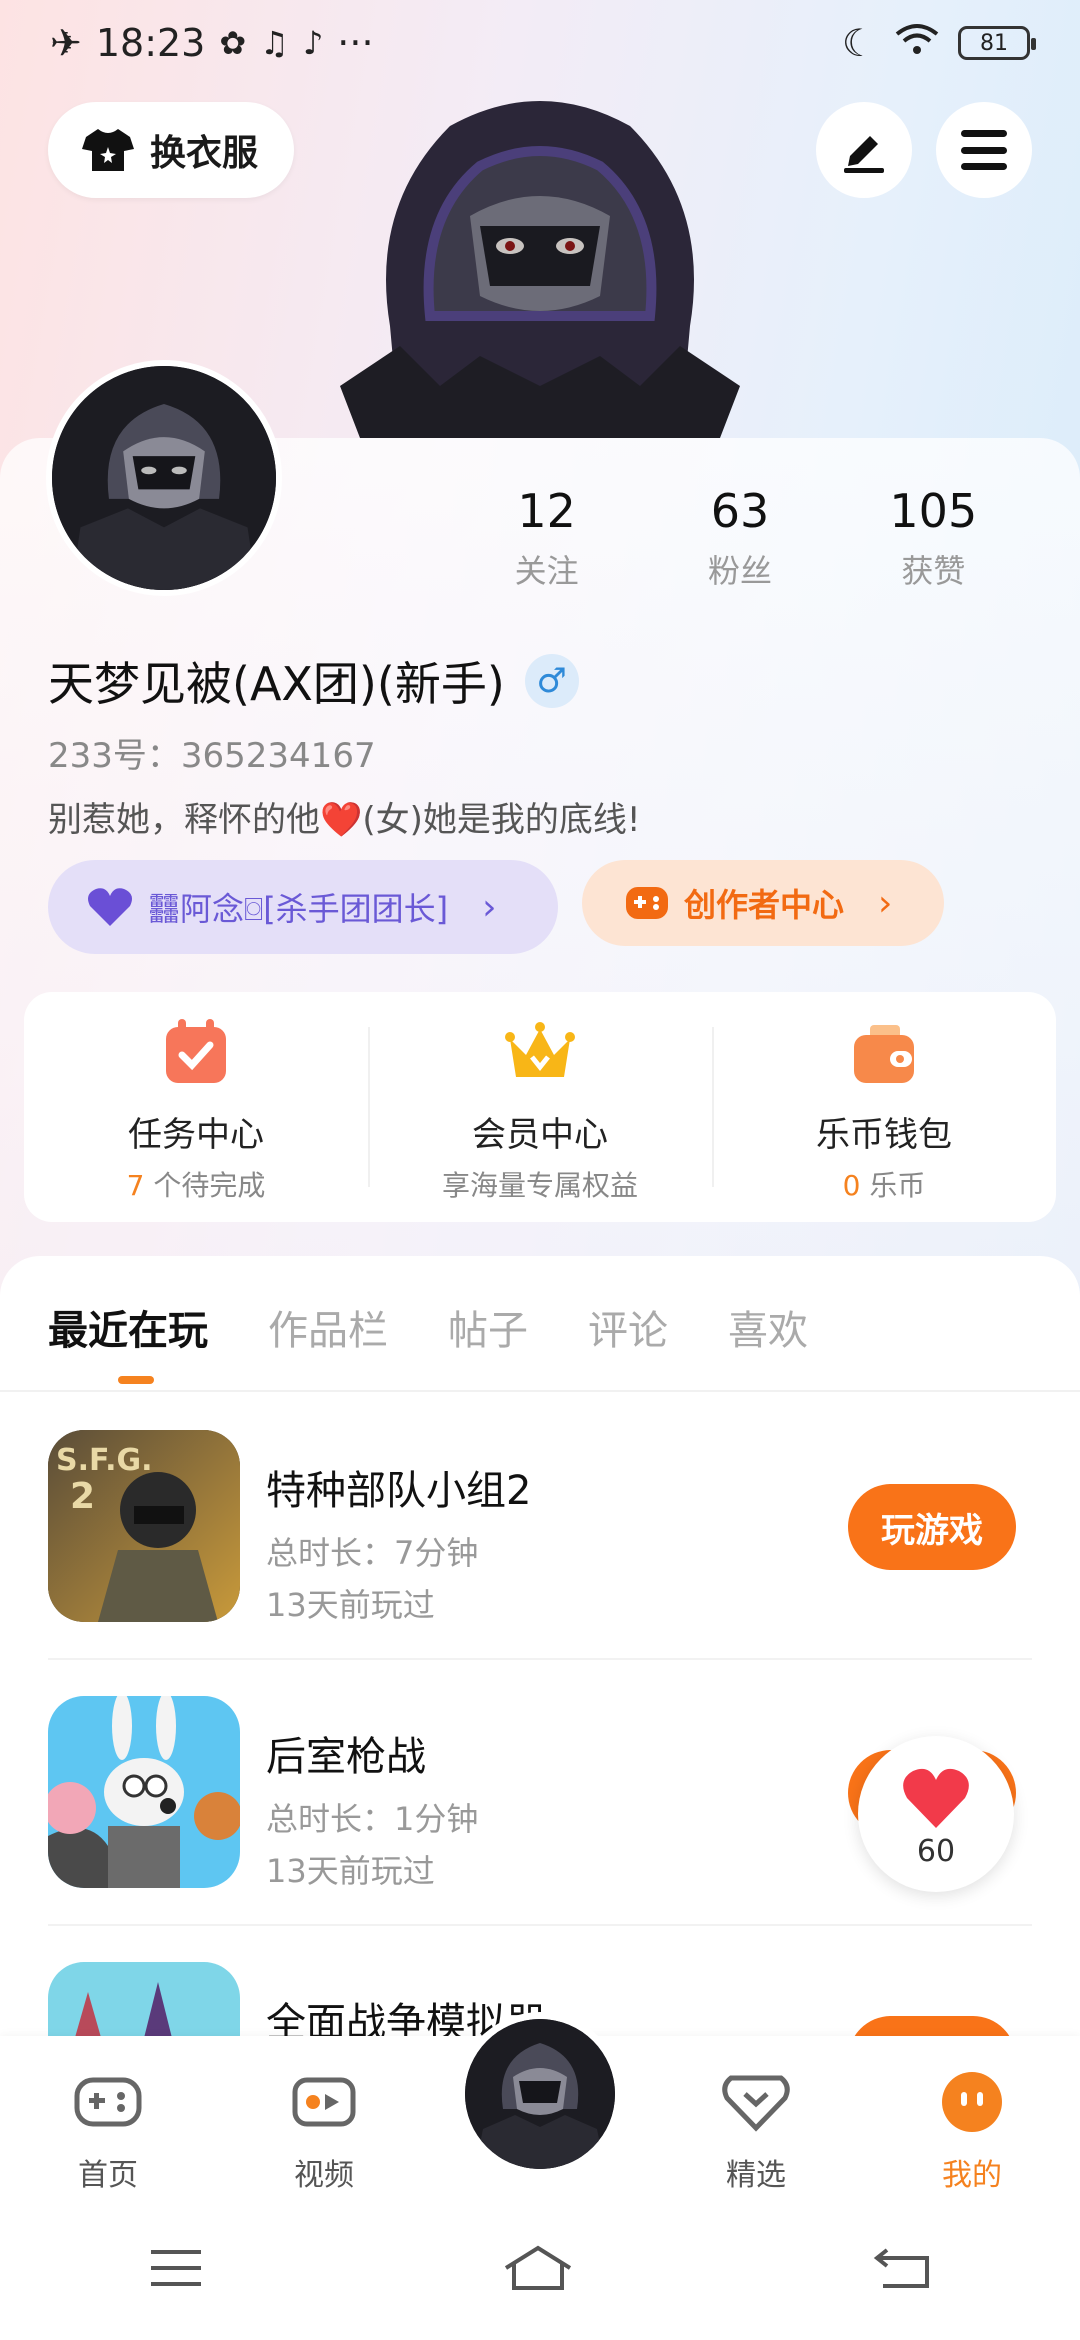  Describe the element at coordinates (344, 820) in the screenshot. I see `bio: 别惹她，释怀的他❤️(女)她是我的底线!` at that location.